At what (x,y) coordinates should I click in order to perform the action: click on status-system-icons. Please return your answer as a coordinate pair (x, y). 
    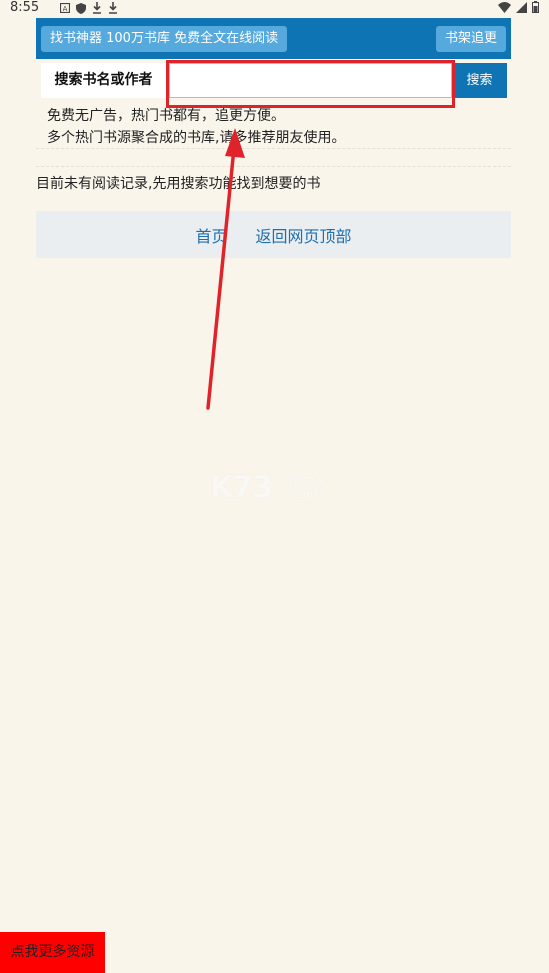
    Looking at the image, I should click on (518, 7).